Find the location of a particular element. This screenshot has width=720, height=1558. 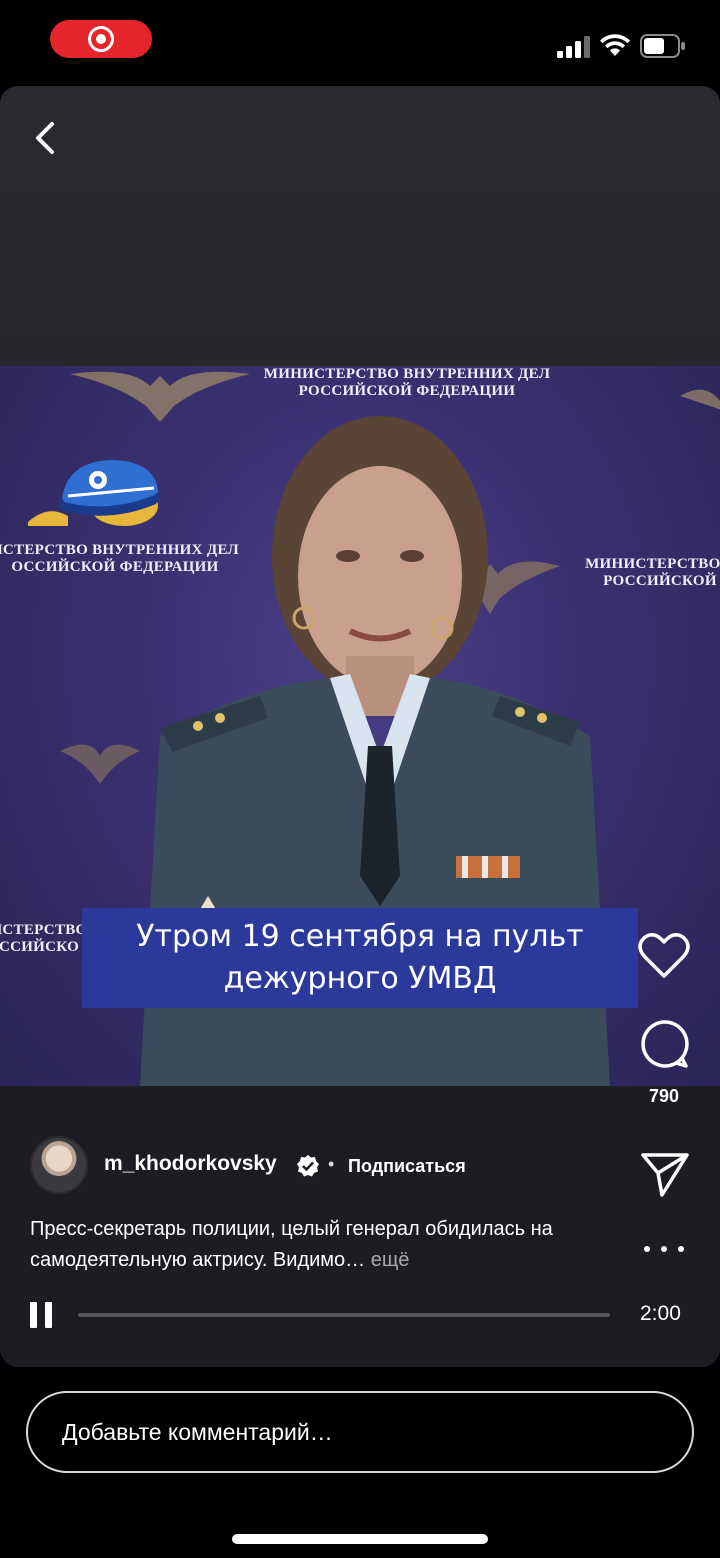

screen-record-icon is located at coordinates (101, 39).